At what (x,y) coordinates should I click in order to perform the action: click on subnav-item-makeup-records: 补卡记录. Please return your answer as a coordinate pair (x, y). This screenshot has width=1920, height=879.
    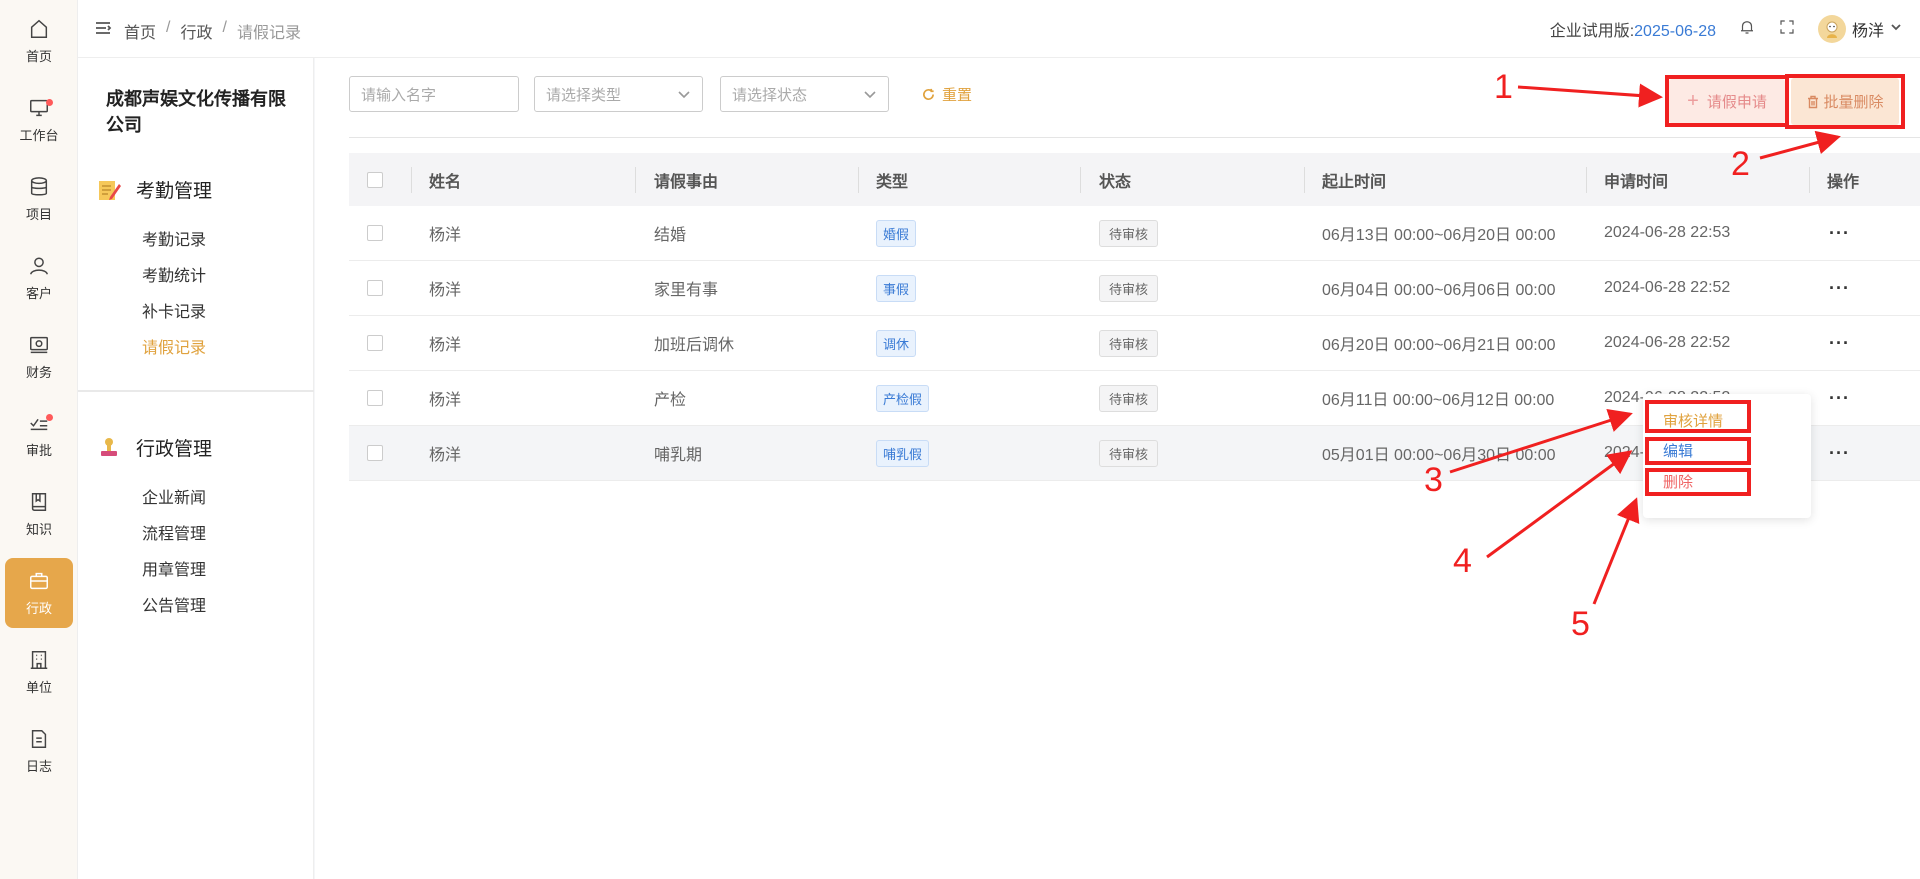
    Looking at the image, I should click on (174, 310).